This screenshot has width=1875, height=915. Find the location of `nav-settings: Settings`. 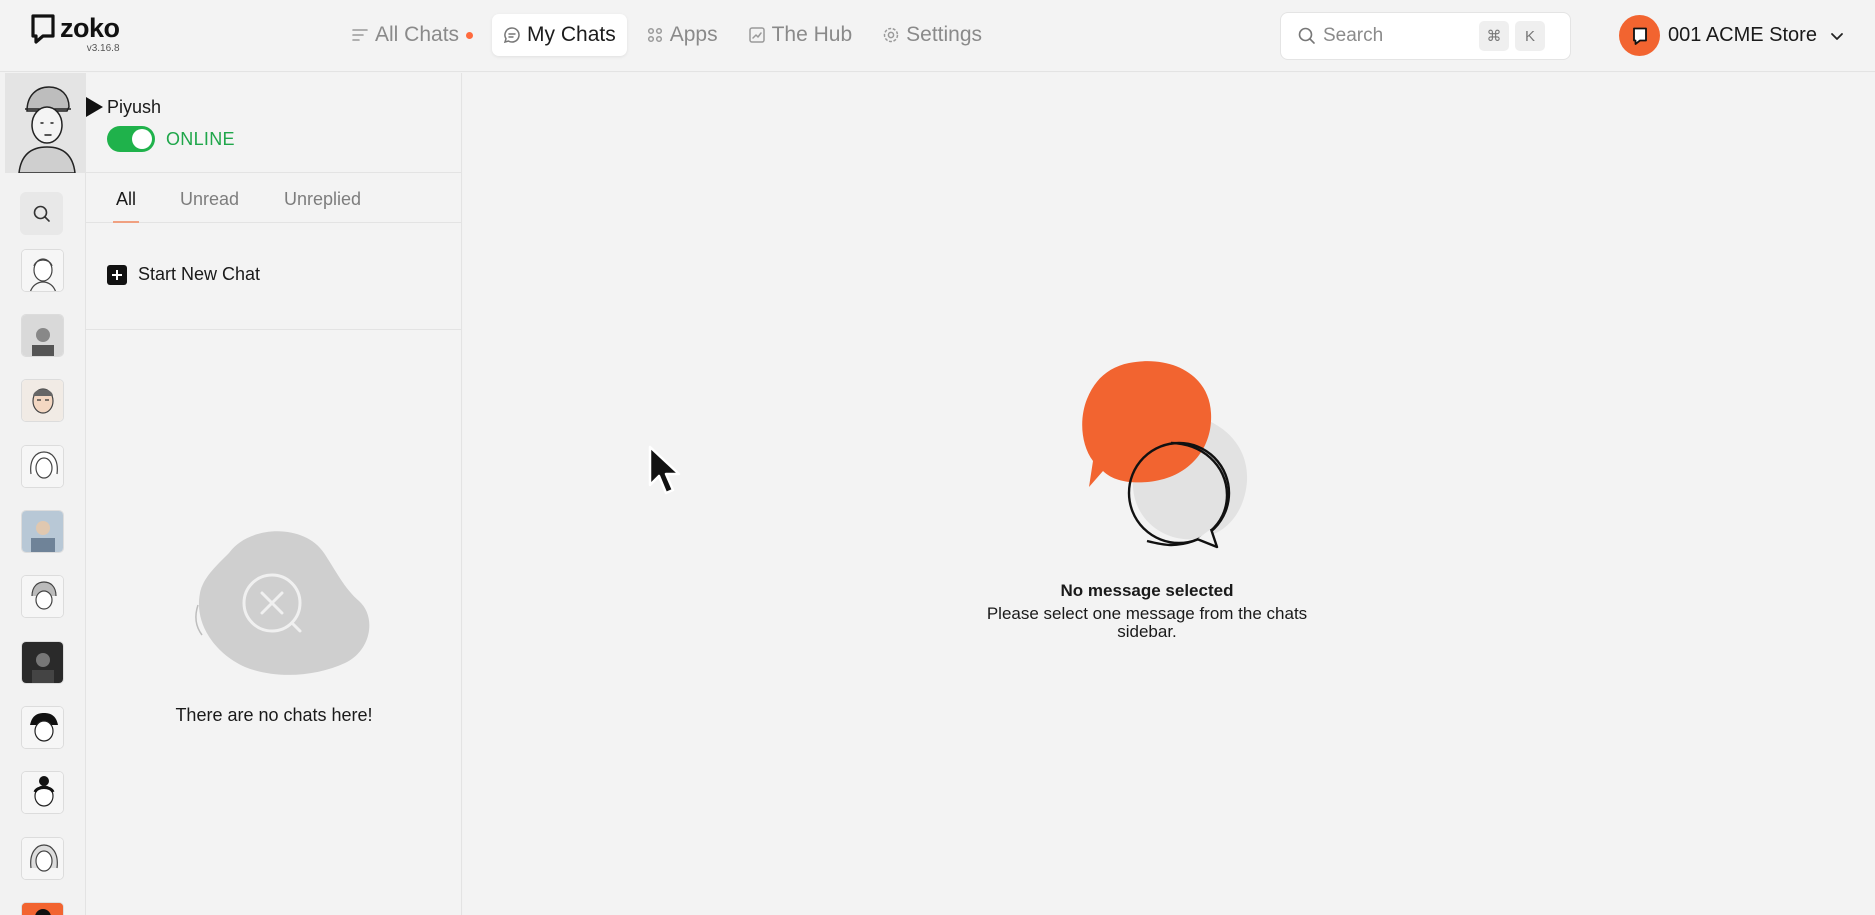

nav-settings: Settings is located at coordinates (932, 35).